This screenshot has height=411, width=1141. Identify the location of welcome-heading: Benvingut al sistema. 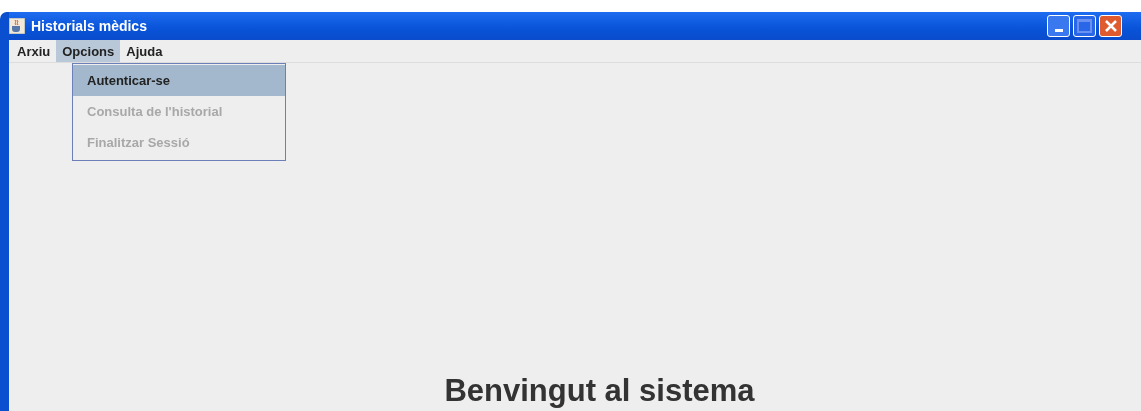
(599, 391).